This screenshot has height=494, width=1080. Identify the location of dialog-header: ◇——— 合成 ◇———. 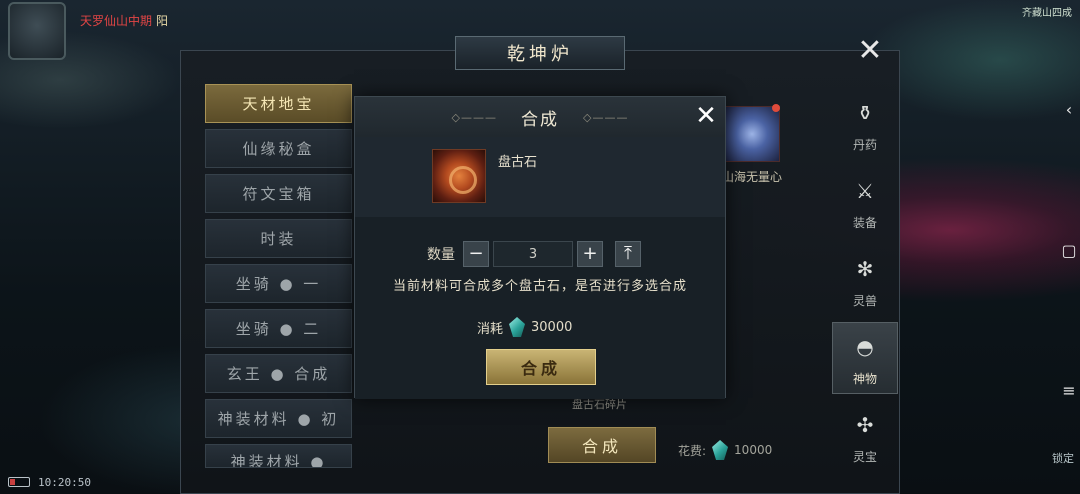
(540, 117).